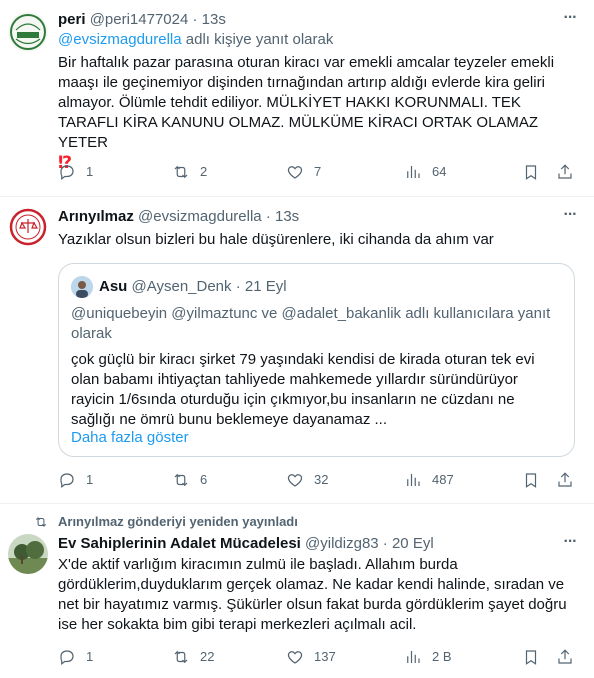 Image resolution: width=594 pixels, height=678 pixels. What do you see at coordinates (265, 286) in the screenshot?
I see `quote-timestamp: 21 Eyl` at bounding box center [265, 286].